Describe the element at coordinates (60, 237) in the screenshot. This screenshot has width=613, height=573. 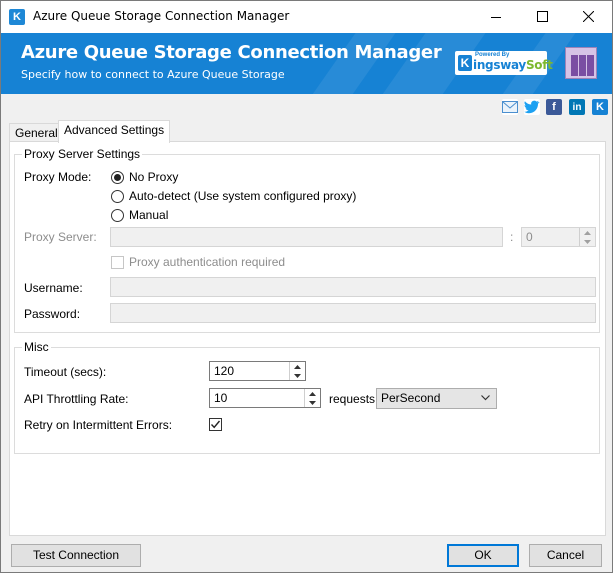
I see `proxy-server-label: Proxy Server:` at that location.